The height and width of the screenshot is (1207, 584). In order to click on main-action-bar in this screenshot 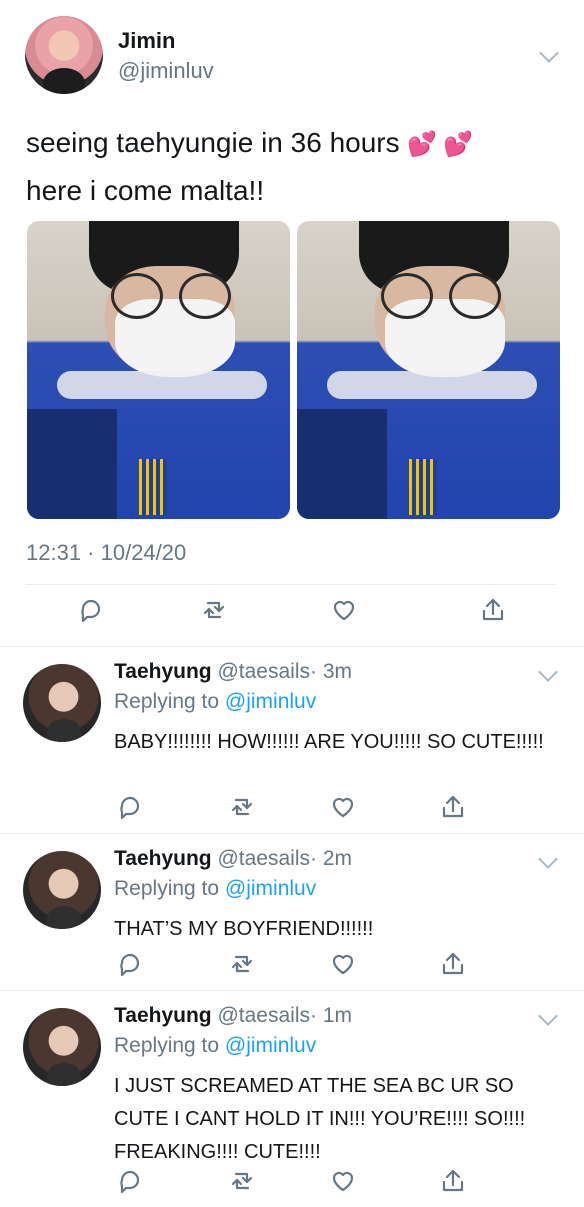, I will do `click(292, 616)`.